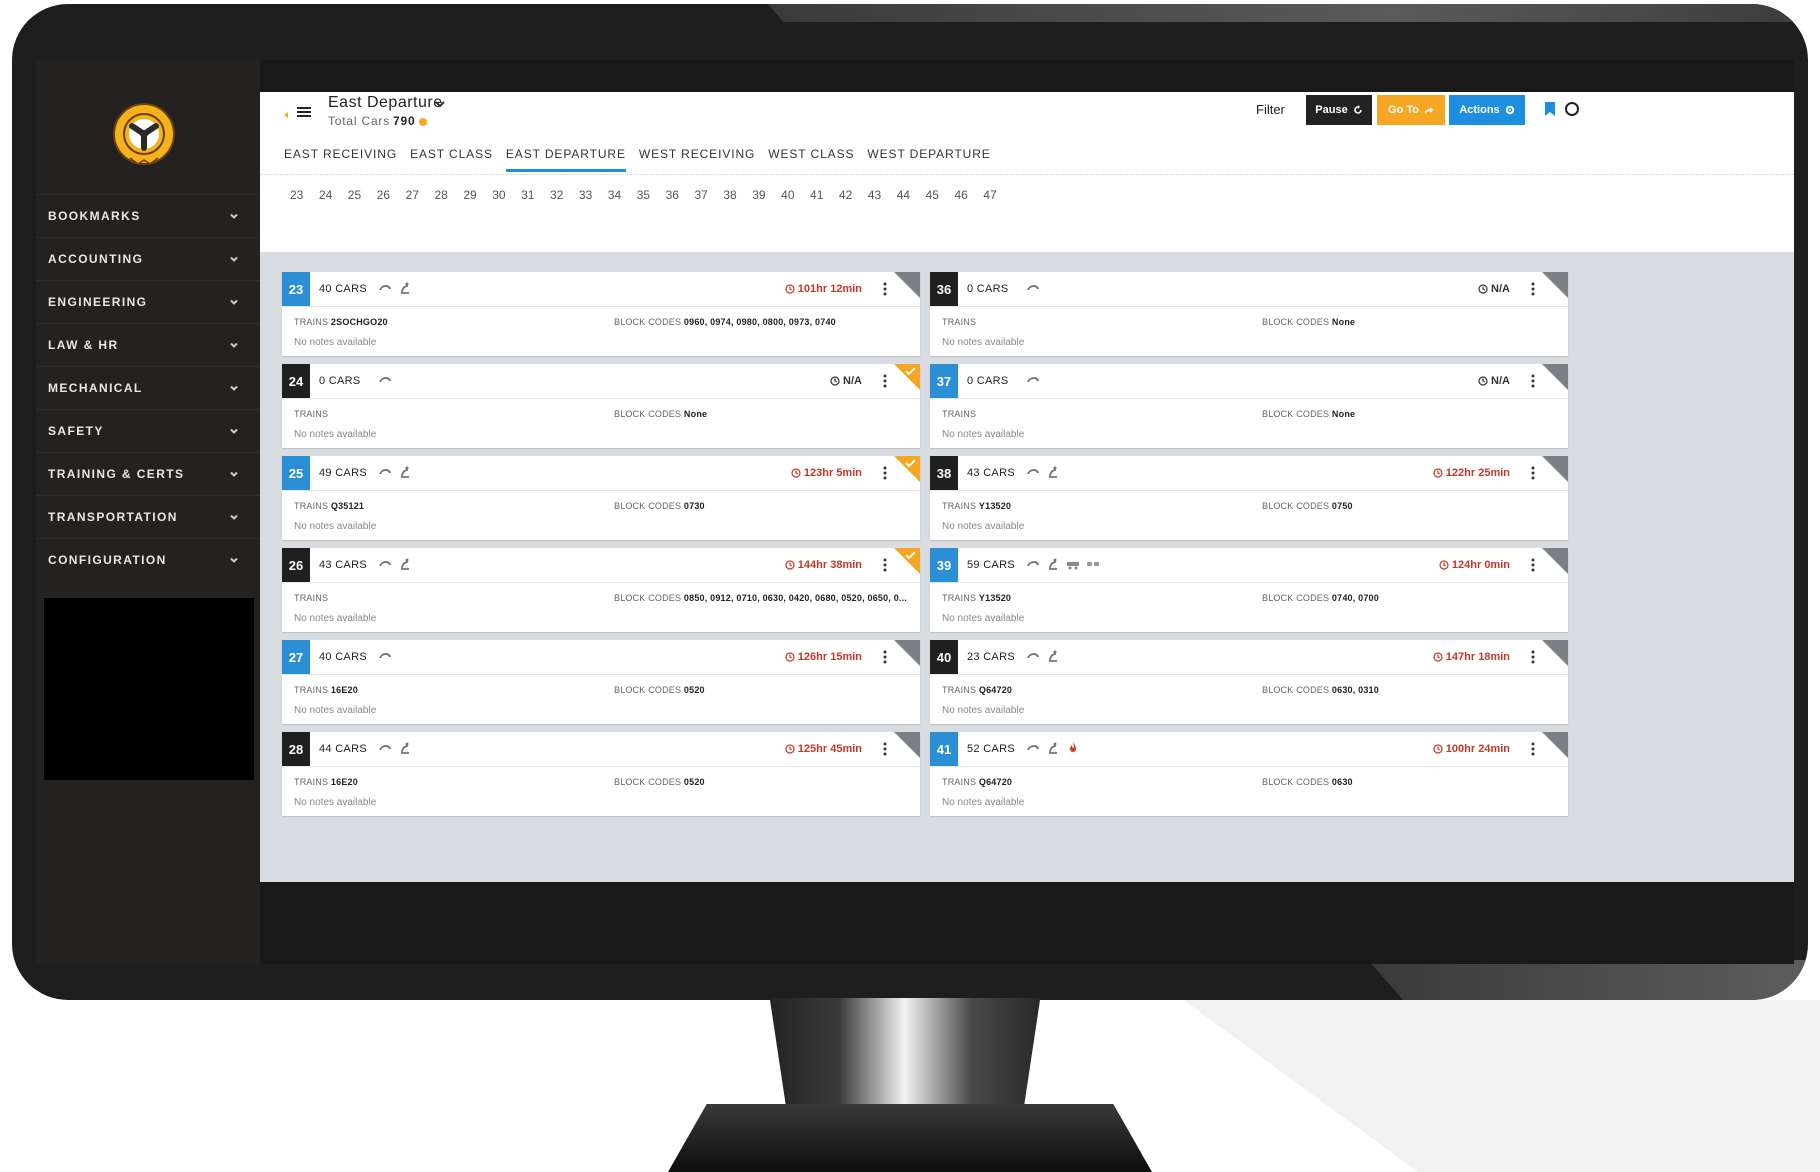  I want to click on track-link-45: 45, so click(940, 195).